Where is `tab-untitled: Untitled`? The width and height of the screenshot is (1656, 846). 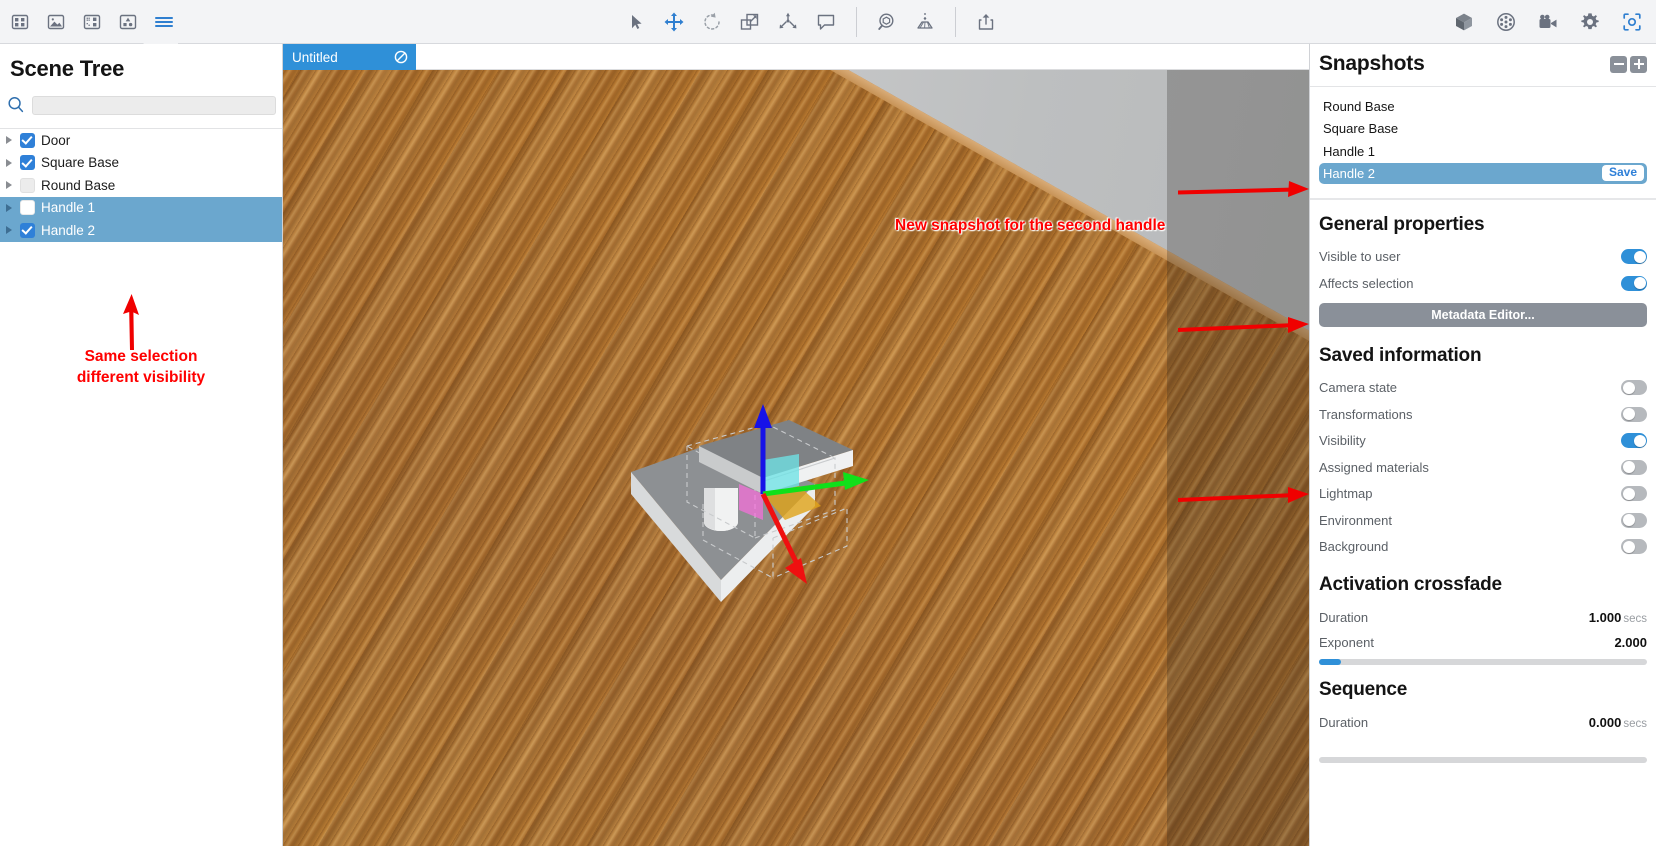 tab-untitled: Untitled is located at coordinates (349, 57).